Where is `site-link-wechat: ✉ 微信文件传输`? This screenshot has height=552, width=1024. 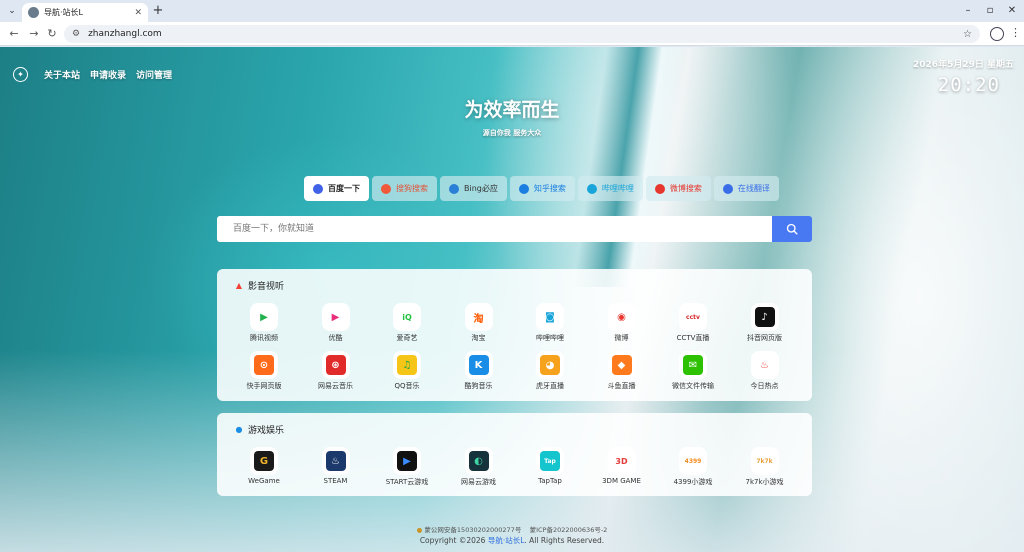 site-link-wechat: ✉ 微信文件传输 is located at coordinates (693, 373).